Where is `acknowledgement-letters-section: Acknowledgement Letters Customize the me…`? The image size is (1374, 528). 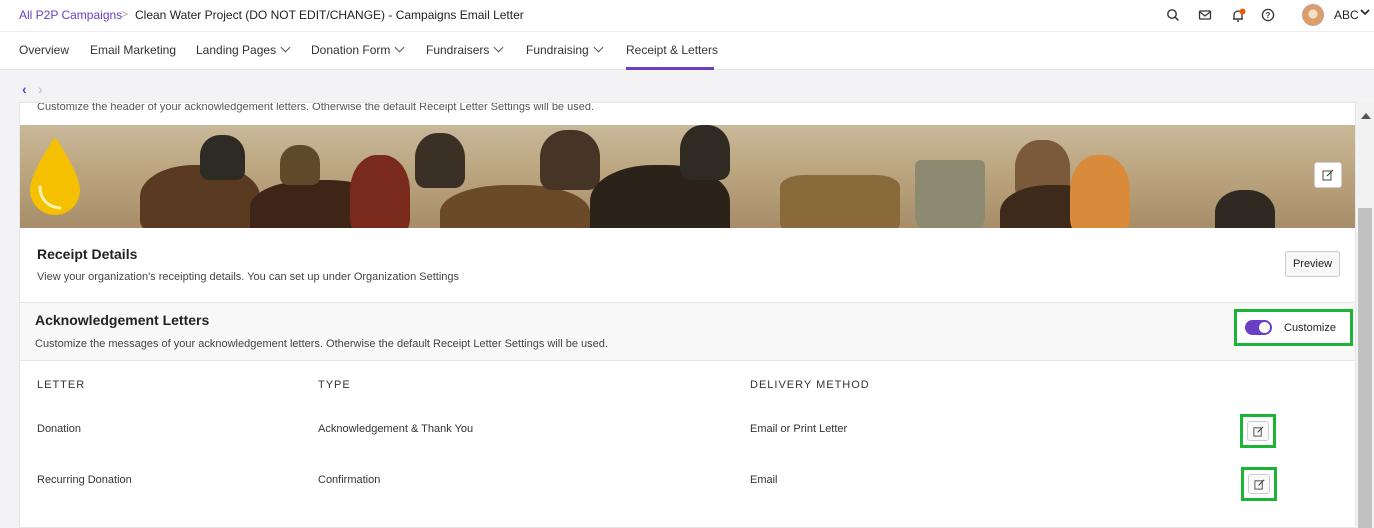
acknowledgement-letters-section: Acknowledgement Letters Customize the me… is located at coordinates (687, 331).